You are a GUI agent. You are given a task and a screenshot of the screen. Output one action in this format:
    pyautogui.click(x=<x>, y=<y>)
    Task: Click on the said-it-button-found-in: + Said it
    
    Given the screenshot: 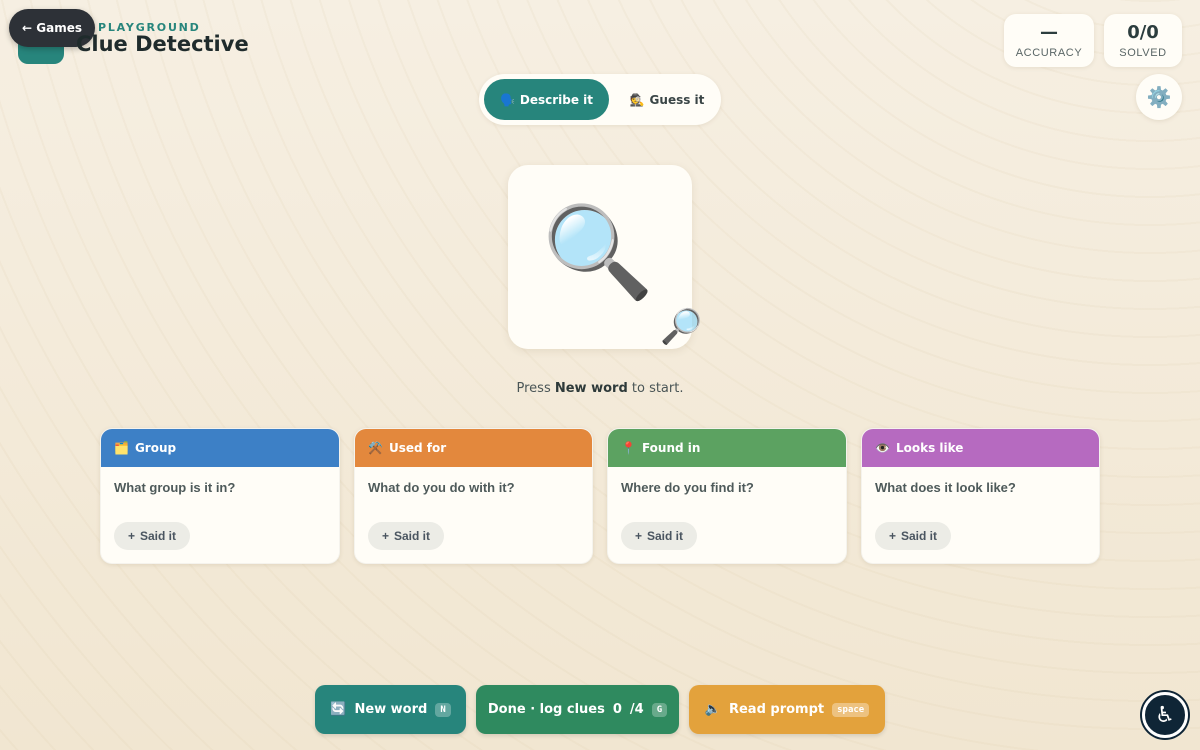 What is the action you would take?
    pyautogui.click(x=659, y=536)
    